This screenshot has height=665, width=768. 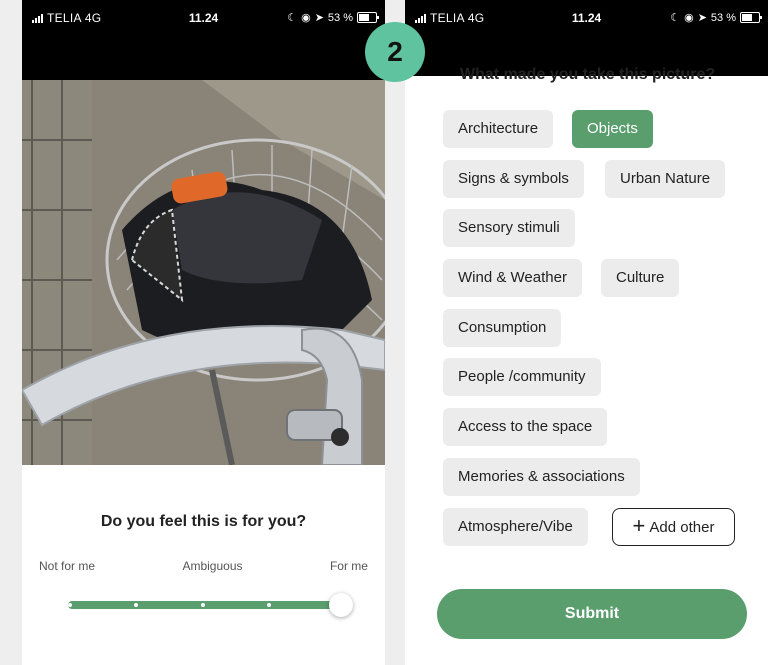 I want to click on subtitle-container: What made you take this picture?, so click(x=586, y=77).